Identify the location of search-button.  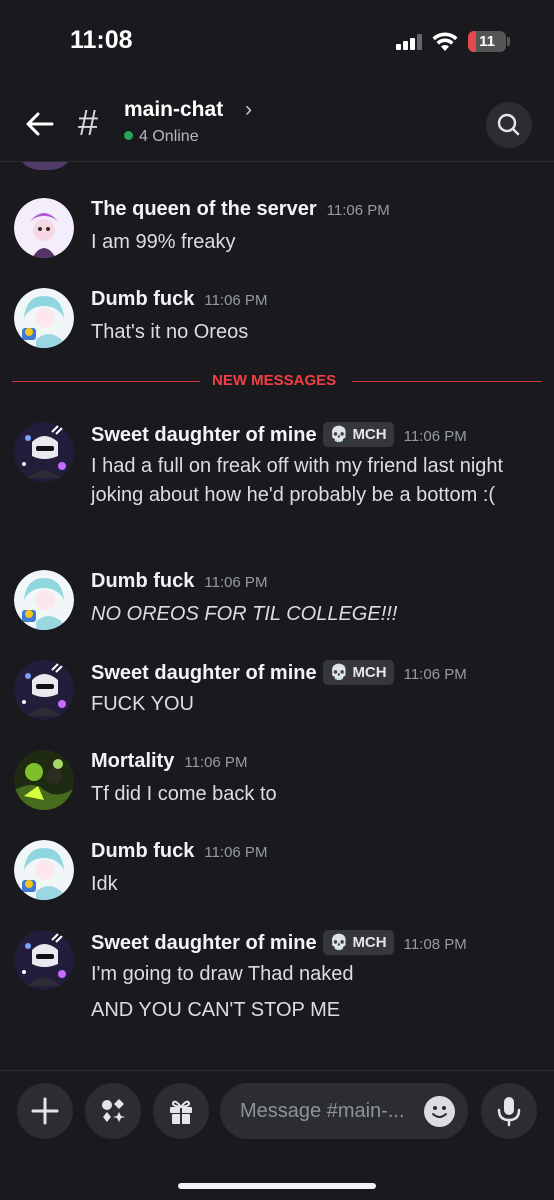
(509, 125).